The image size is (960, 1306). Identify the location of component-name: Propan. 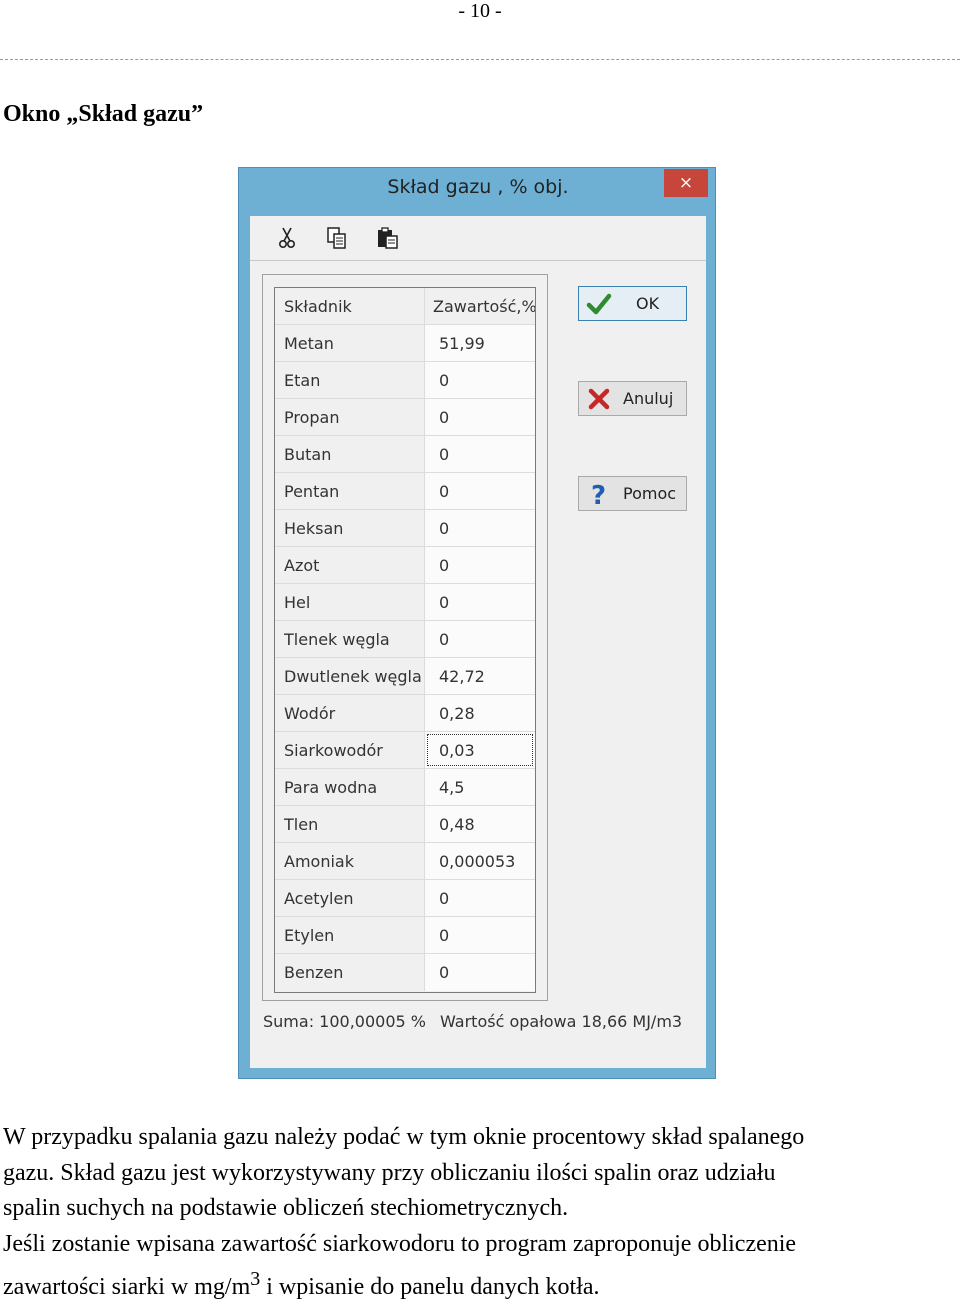
(350, 417).